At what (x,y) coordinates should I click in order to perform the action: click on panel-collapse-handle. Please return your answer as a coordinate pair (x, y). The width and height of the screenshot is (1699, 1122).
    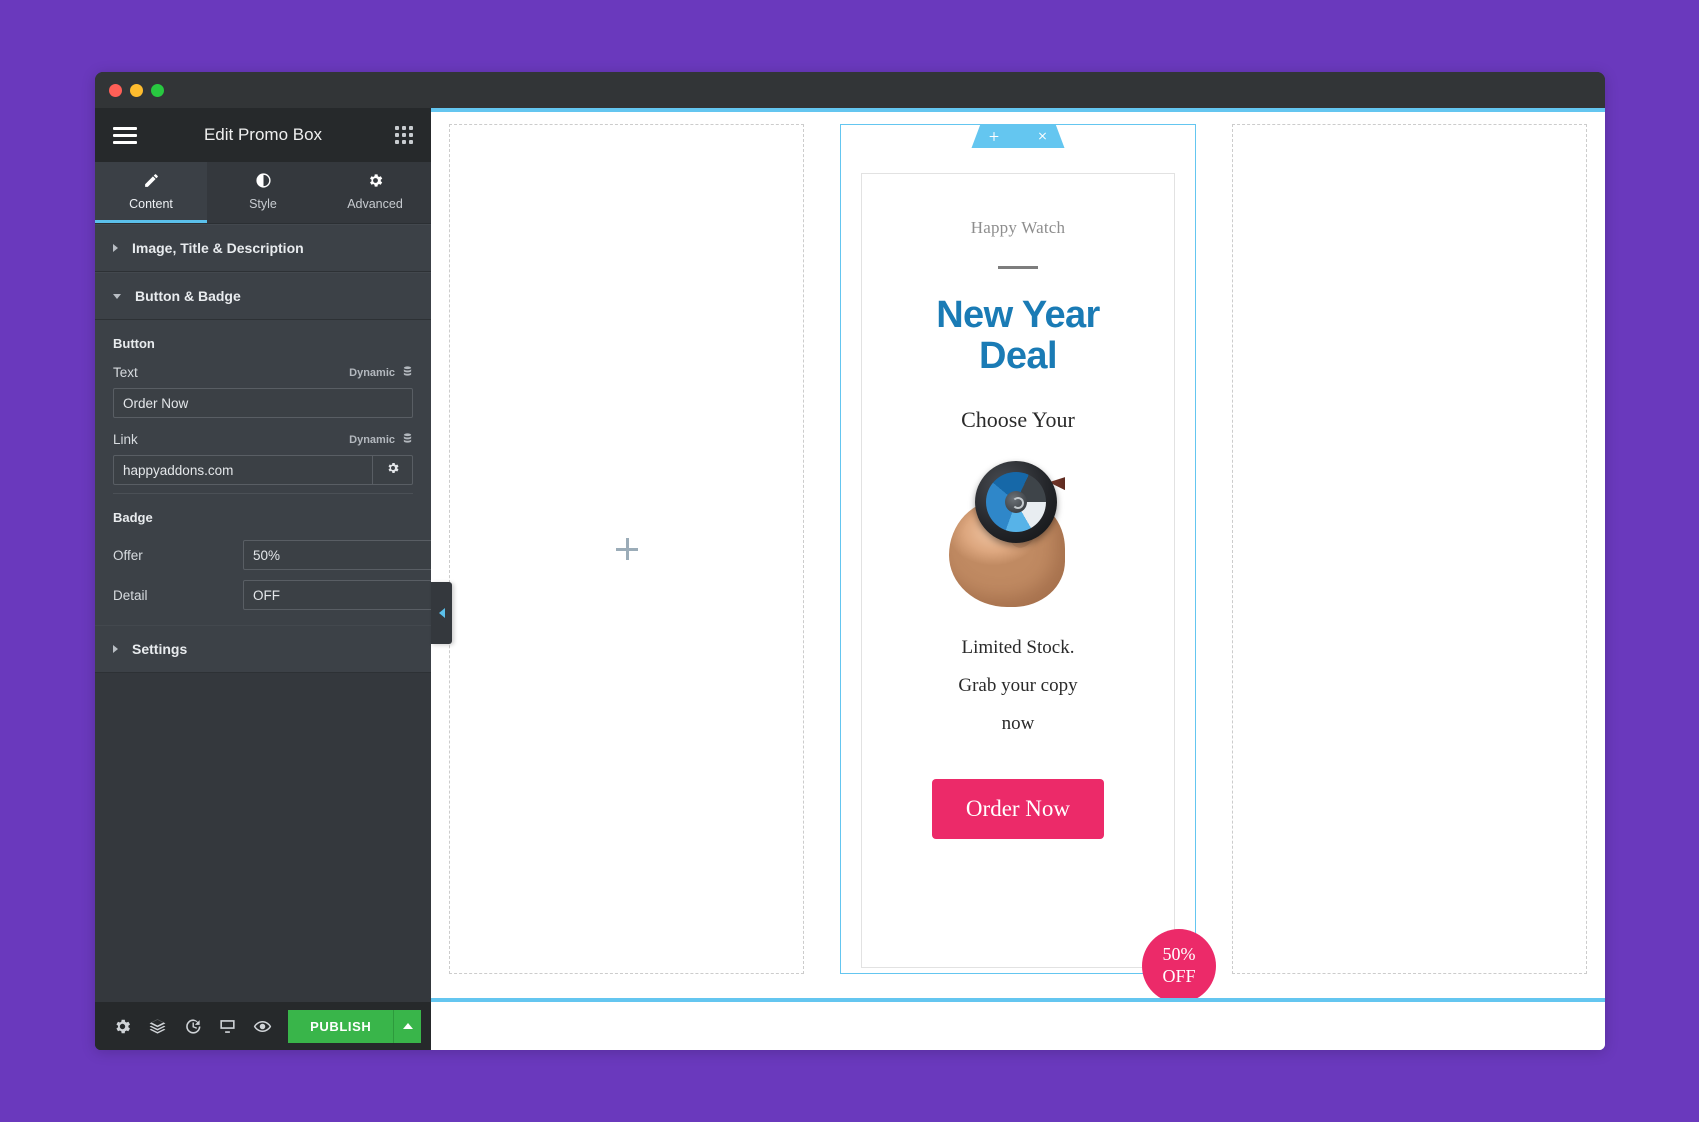
    Looking at the image, I should click on (441, 613).